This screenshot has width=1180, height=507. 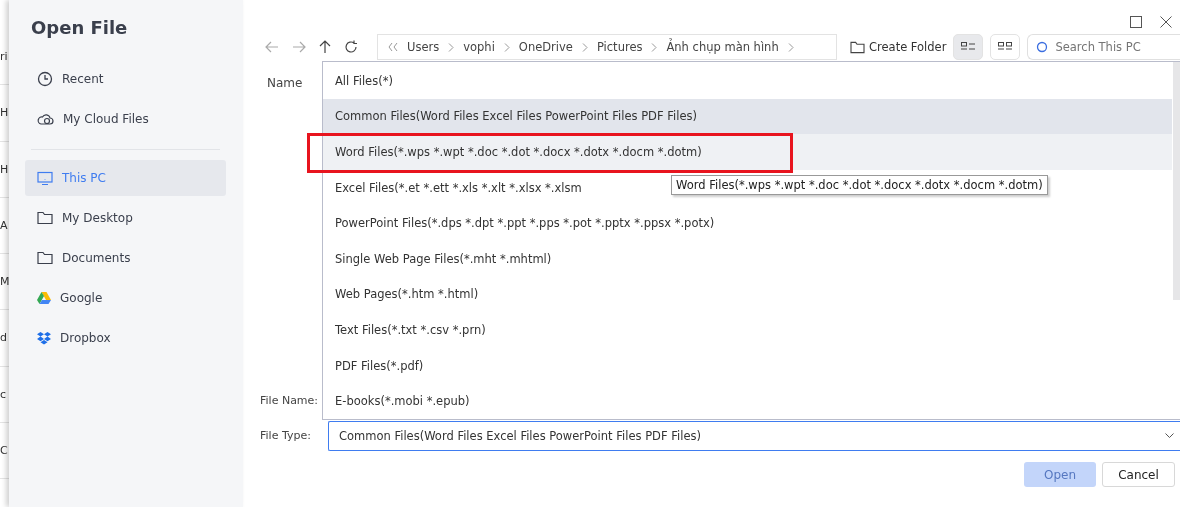 I want to click on dropdown-option: Common Files(Word Files Excel Files PowerPoint Files PDF Files), so click(x=747, y=116).